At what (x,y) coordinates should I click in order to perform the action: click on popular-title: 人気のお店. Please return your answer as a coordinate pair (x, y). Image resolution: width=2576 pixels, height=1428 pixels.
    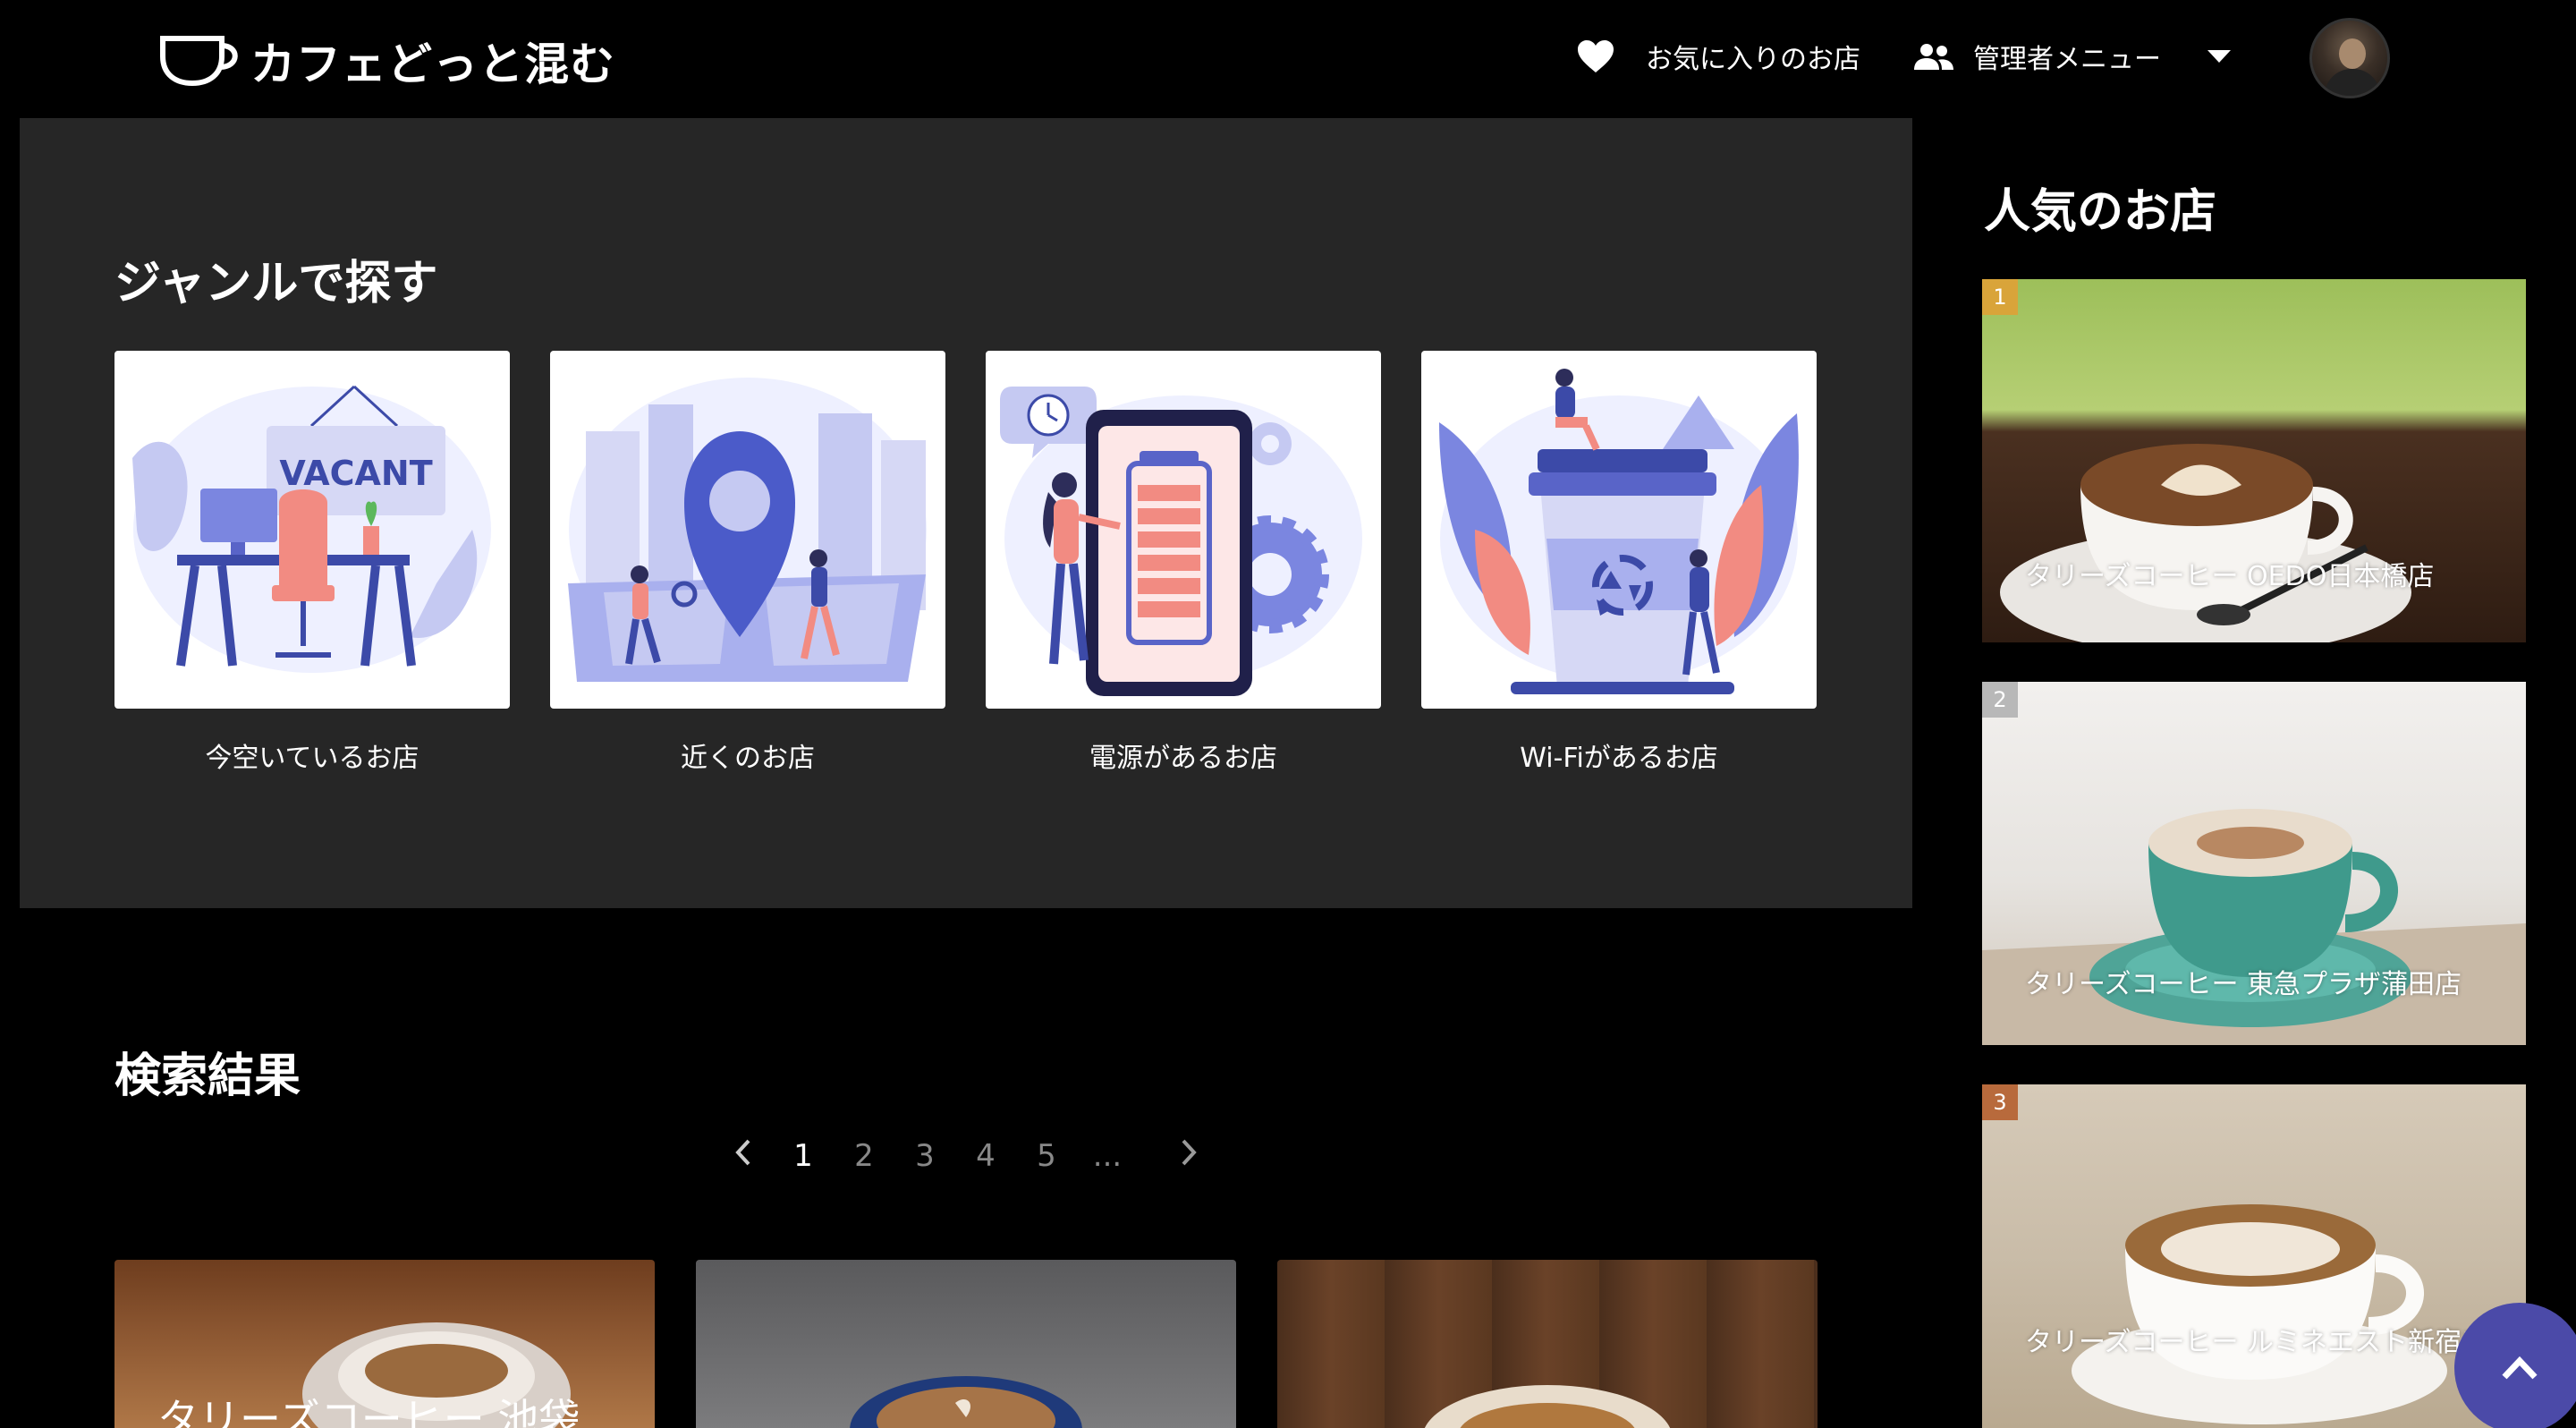
    Looking at the image, I should click on (2100, 212).